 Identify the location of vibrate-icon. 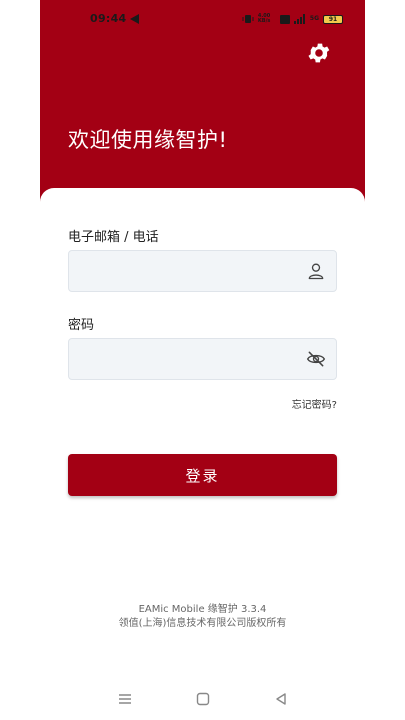
(248, 19).